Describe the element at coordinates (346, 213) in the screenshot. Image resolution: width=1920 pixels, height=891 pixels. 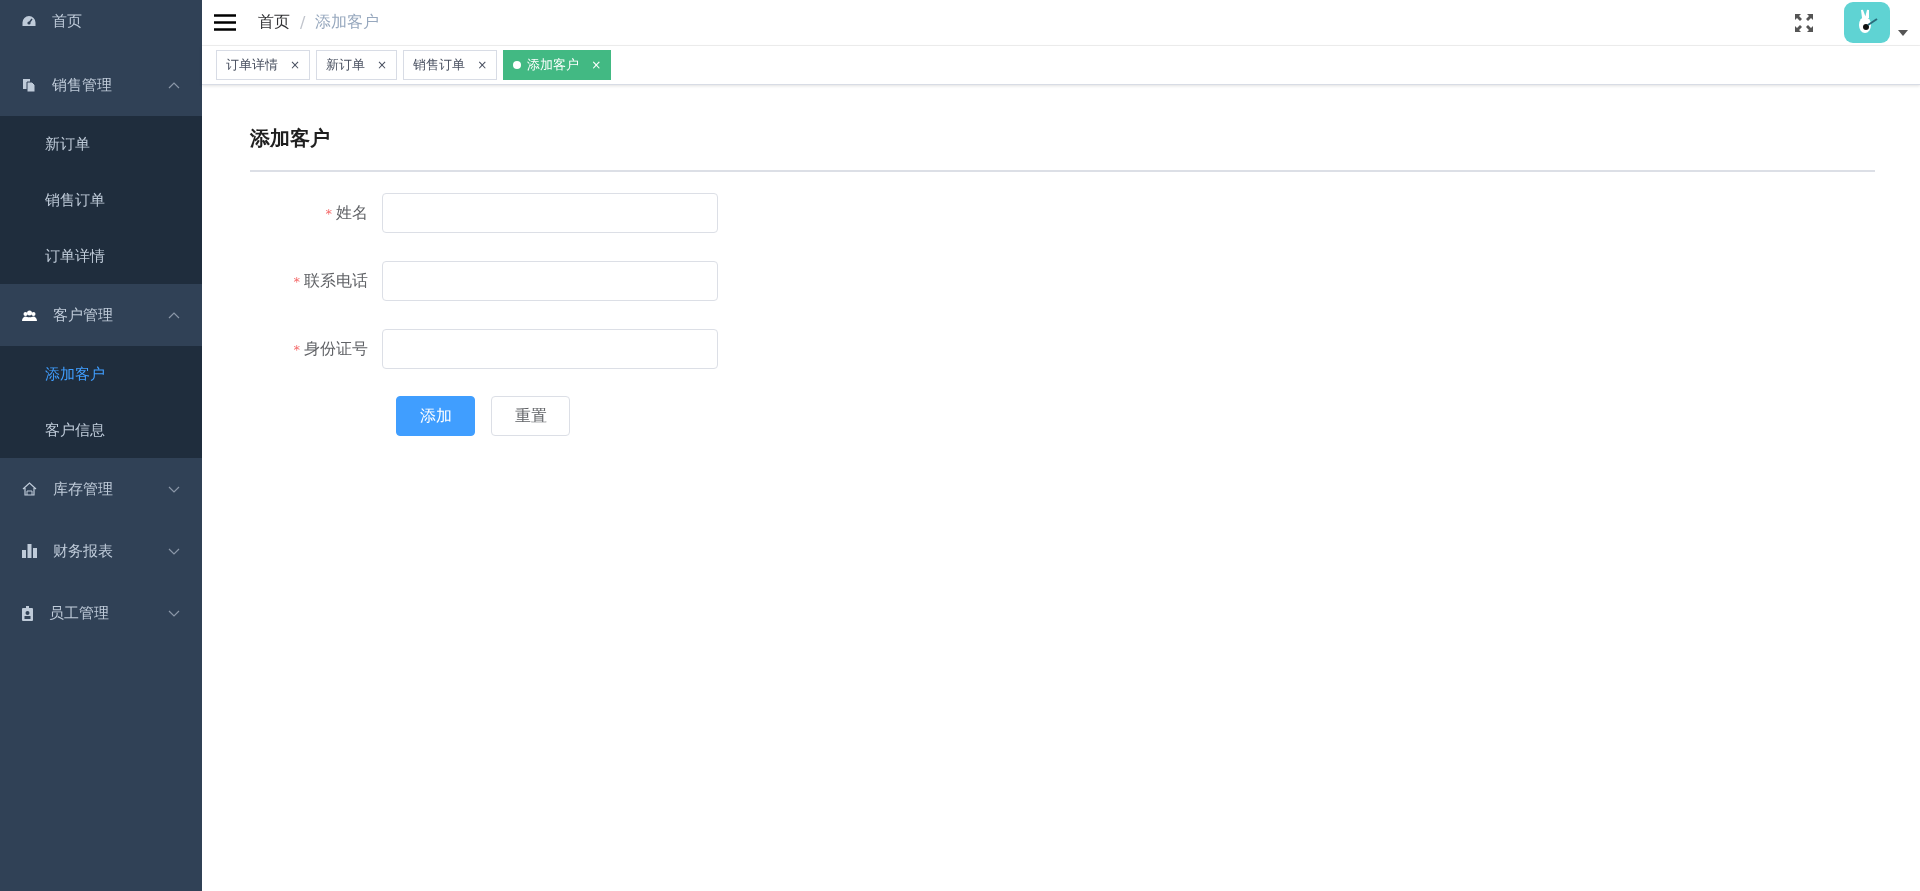
I see `field-label: * 姓名` at that location.